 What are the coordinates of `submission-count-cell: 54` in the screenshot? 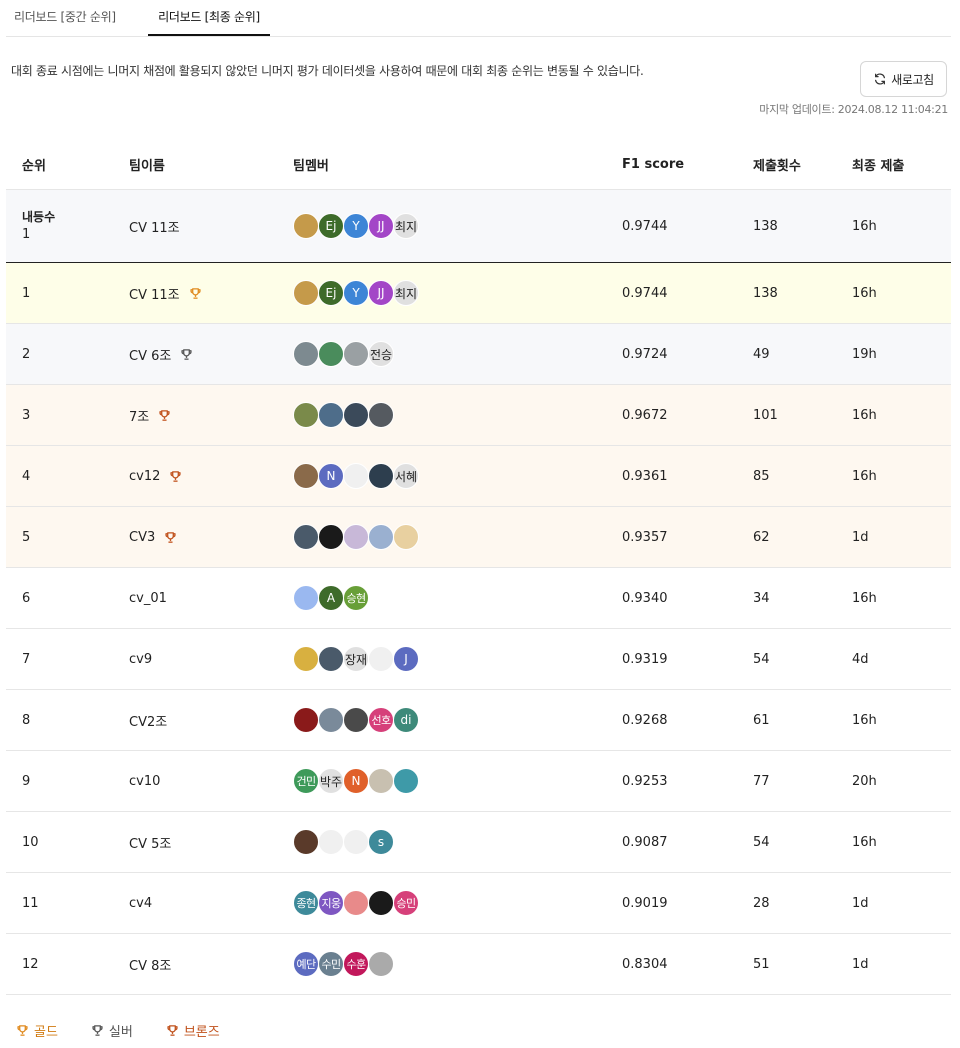 It's located at (761, 659).